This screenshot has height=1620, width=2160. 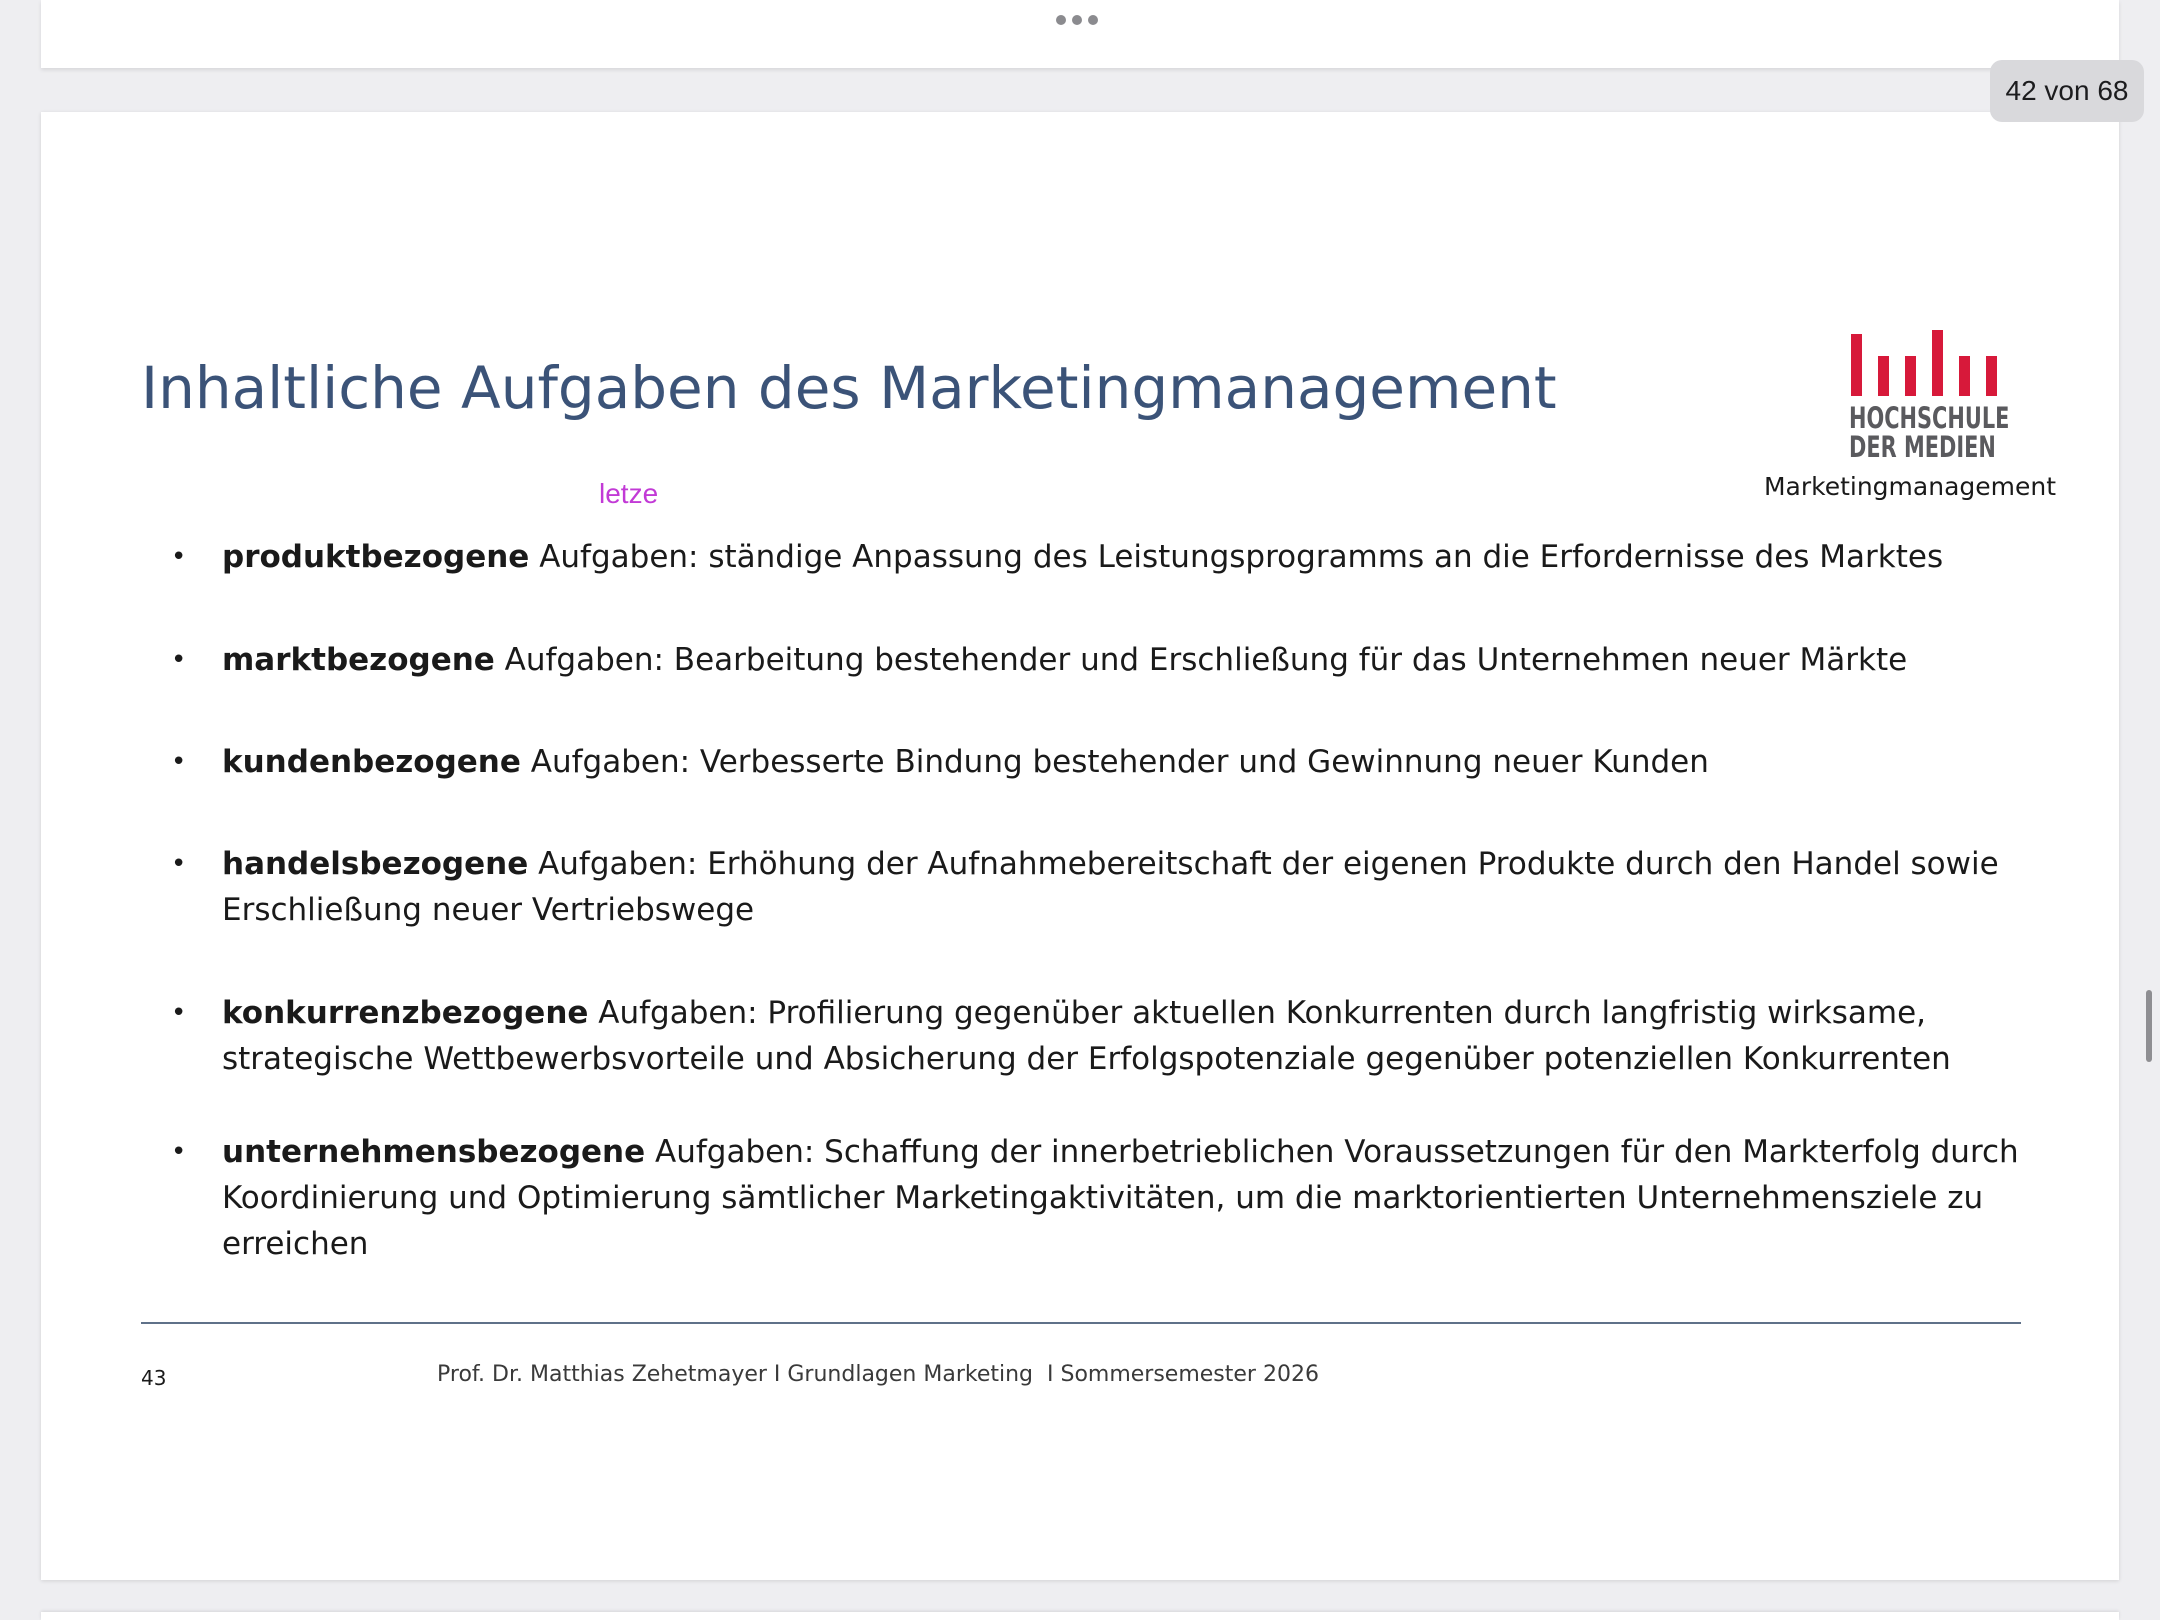 I want to click on vertical-scrollbar, so click(x=2149, y=1026).